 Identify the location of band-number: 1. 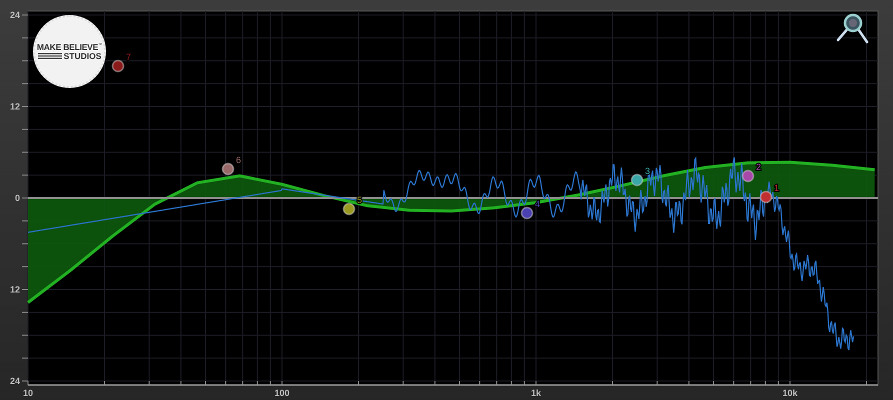
(777, 188).